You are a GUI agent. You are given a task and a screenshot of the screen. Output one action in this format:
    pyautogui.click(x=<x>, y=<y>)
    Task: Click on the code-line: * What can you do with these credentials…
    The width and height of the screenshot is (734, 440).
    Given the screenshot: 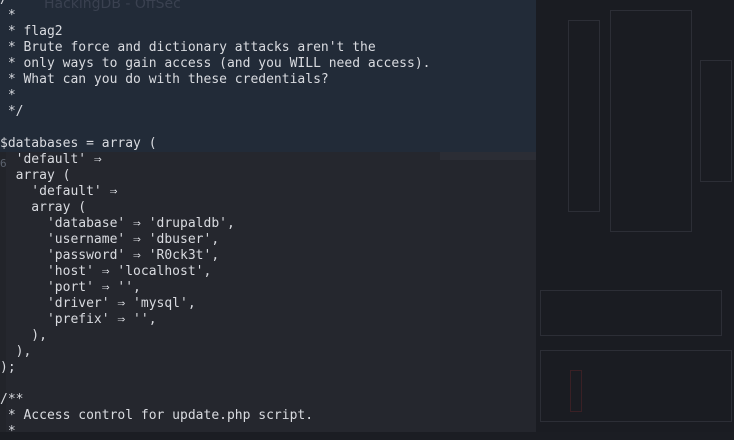 What is the action you would take?
    pyautogui.click(x=164, y=79)
    